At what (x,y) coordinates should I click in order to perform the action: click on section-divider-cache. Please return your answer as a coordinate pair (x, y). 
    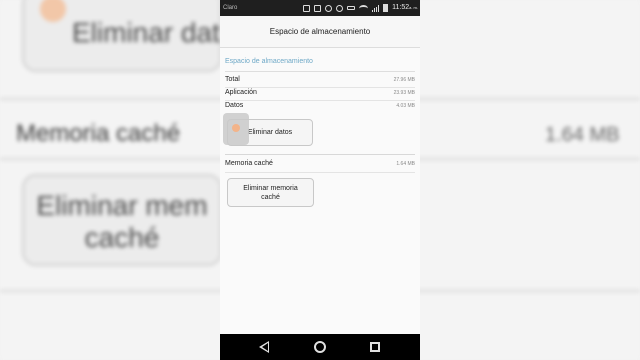
    Looking at the image, I should click on (320, 154).